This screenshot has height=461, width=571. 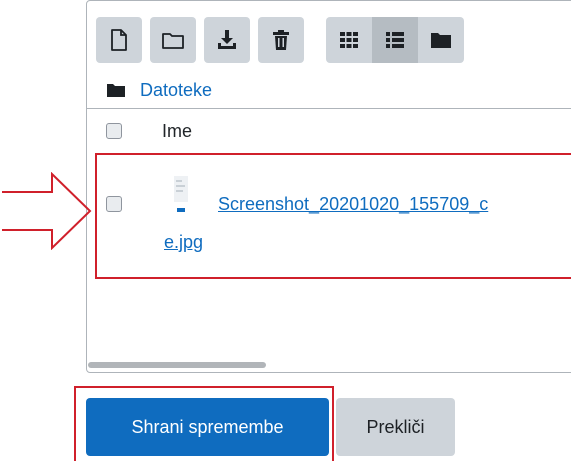 I want to click on grid-view-icon, so click(x=349, y=40).